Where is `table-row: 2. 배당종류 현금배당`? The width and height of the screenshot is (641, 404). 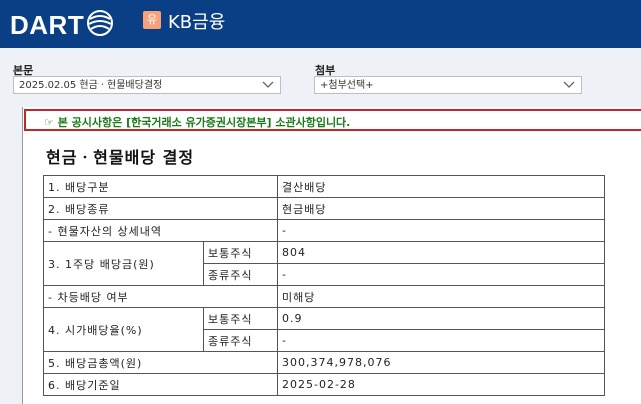
table-row: 2. 배당종류 현금배당 is located at coordinates (324, 208).